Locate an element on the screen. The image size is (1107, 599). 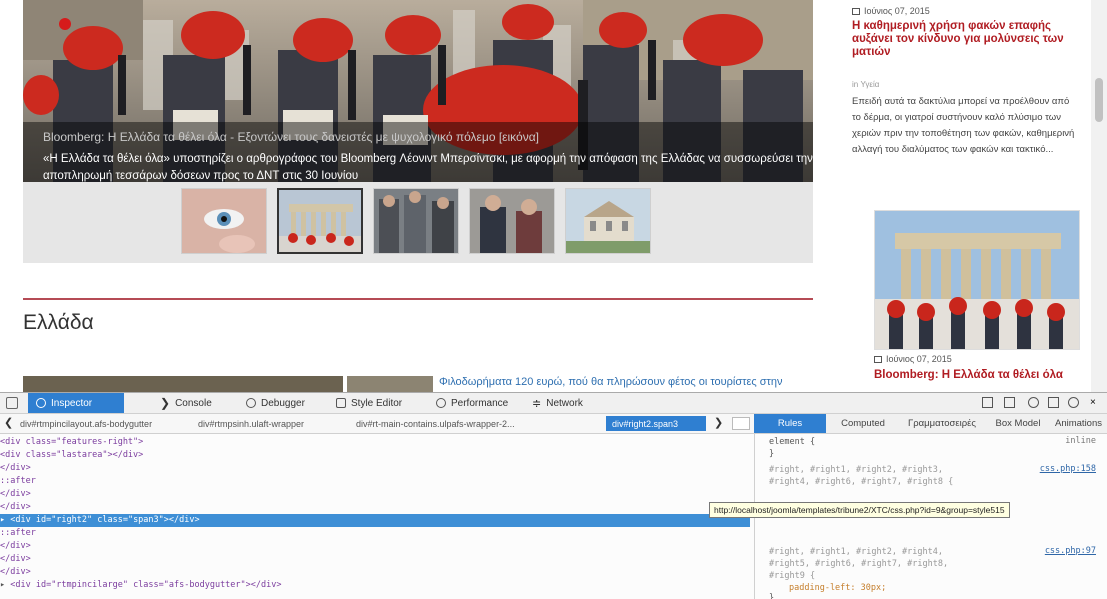
pick-element-icon is located at coordinates (12, 403).